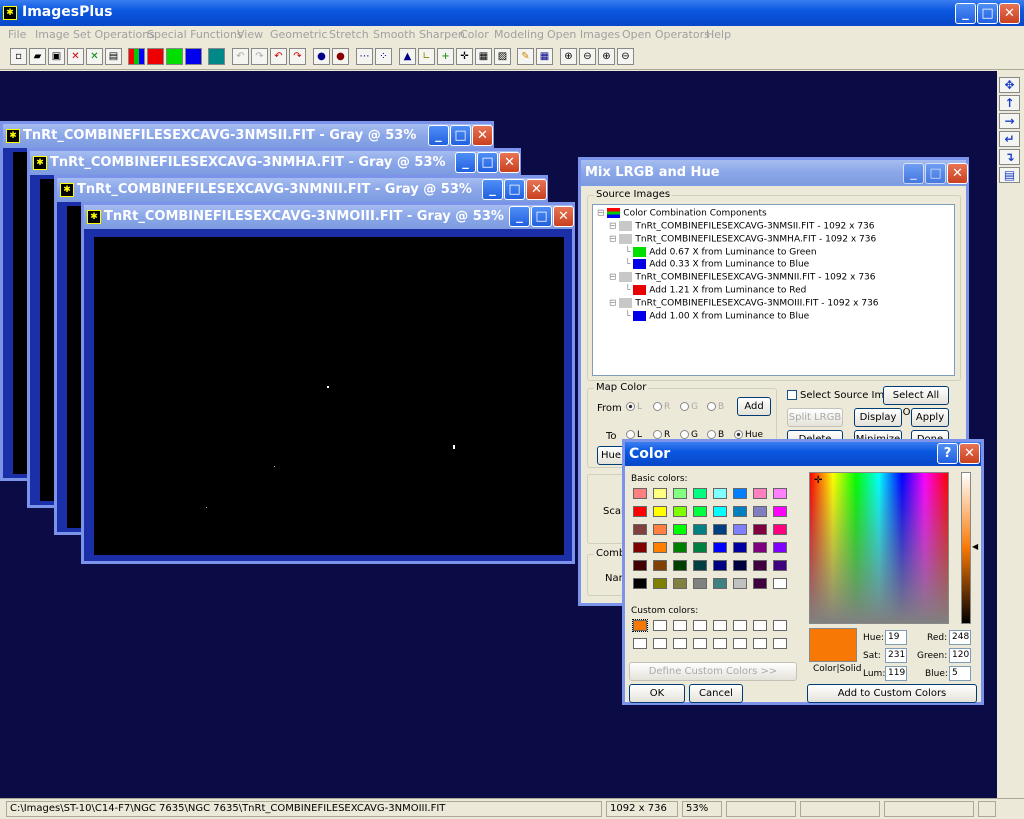 This screenshot has width=1024, height=819. I want to click on tree-item: └ Add 0.67 X from Luminance to Green, so click(721, 251).